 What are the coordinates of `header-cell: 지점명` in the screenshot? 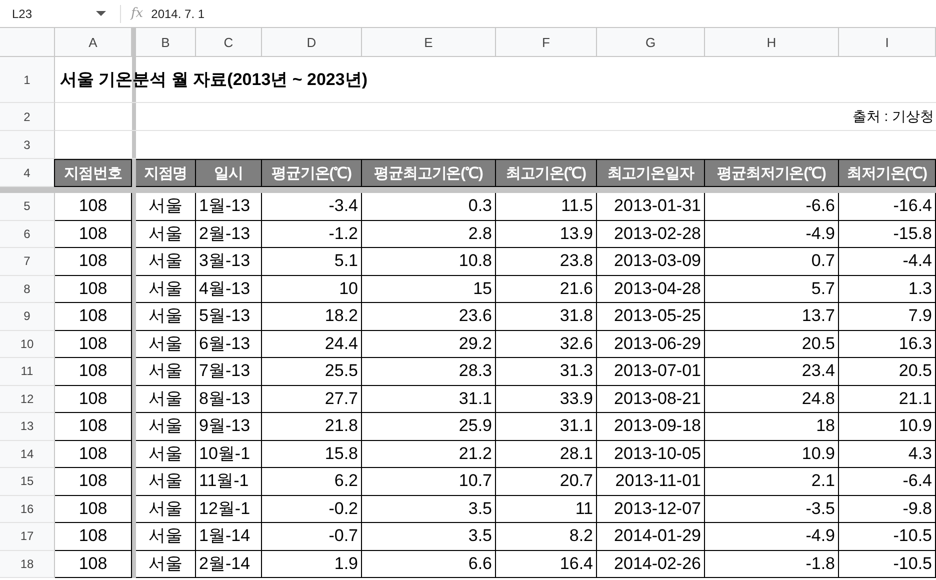 It's located at (165, 173).